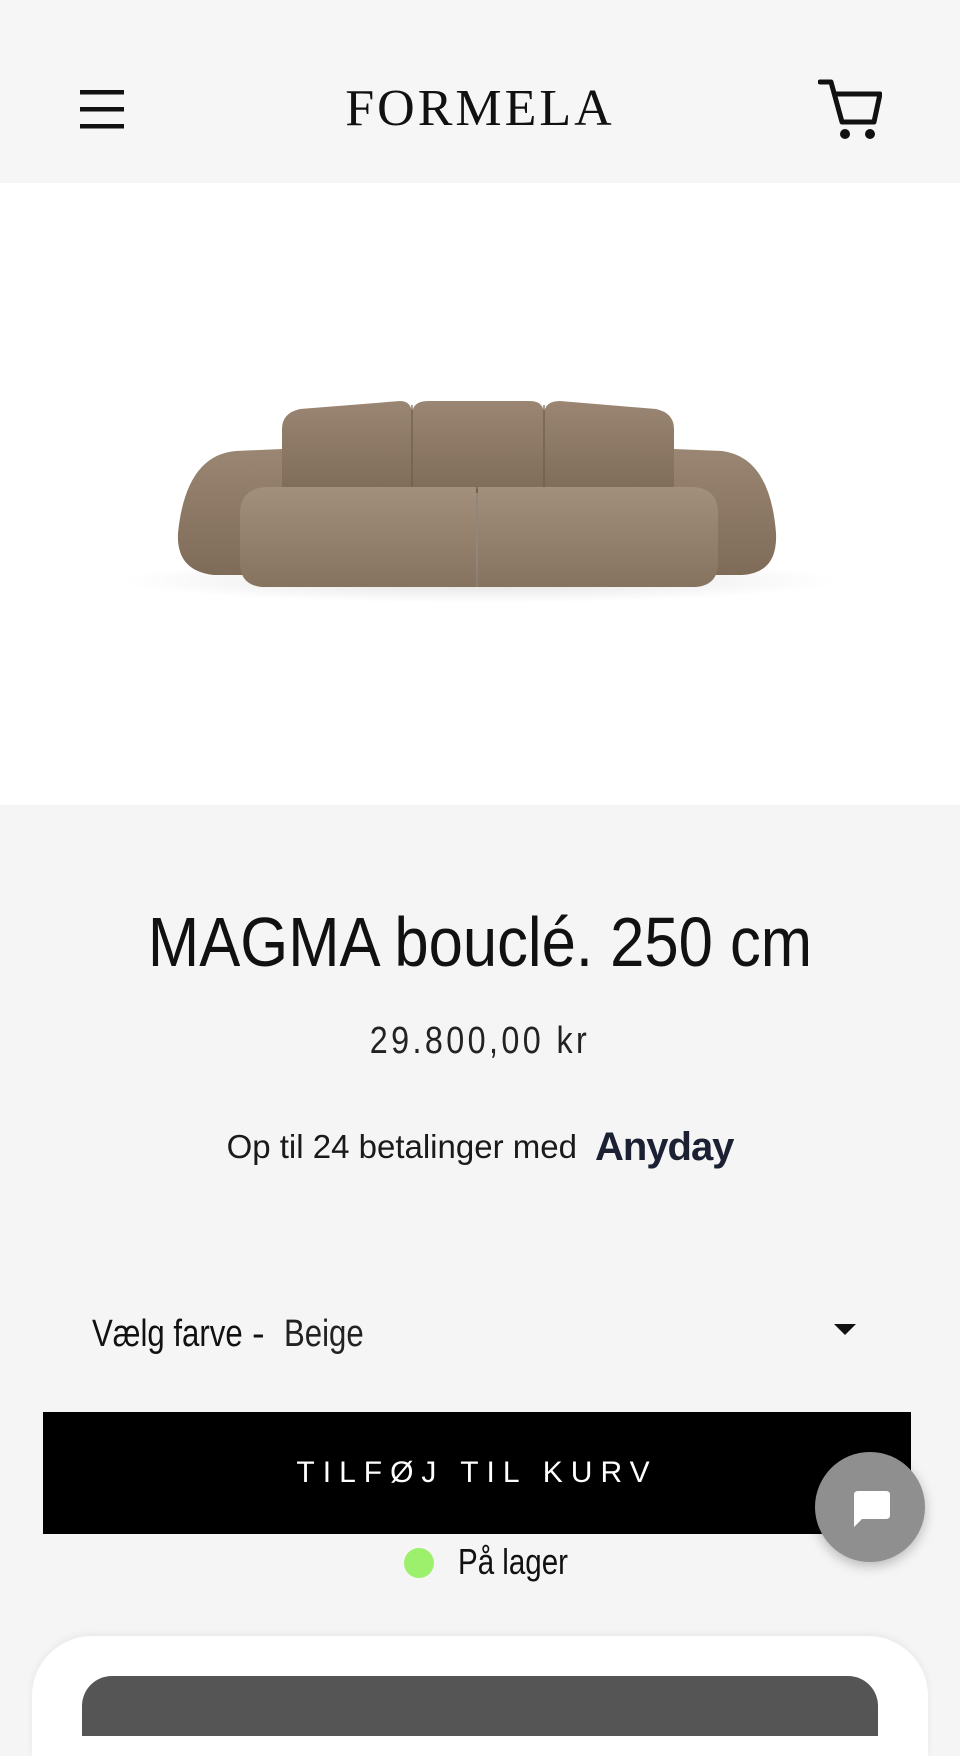  I want to click on site-header: FORMELA, so click(480, 91).